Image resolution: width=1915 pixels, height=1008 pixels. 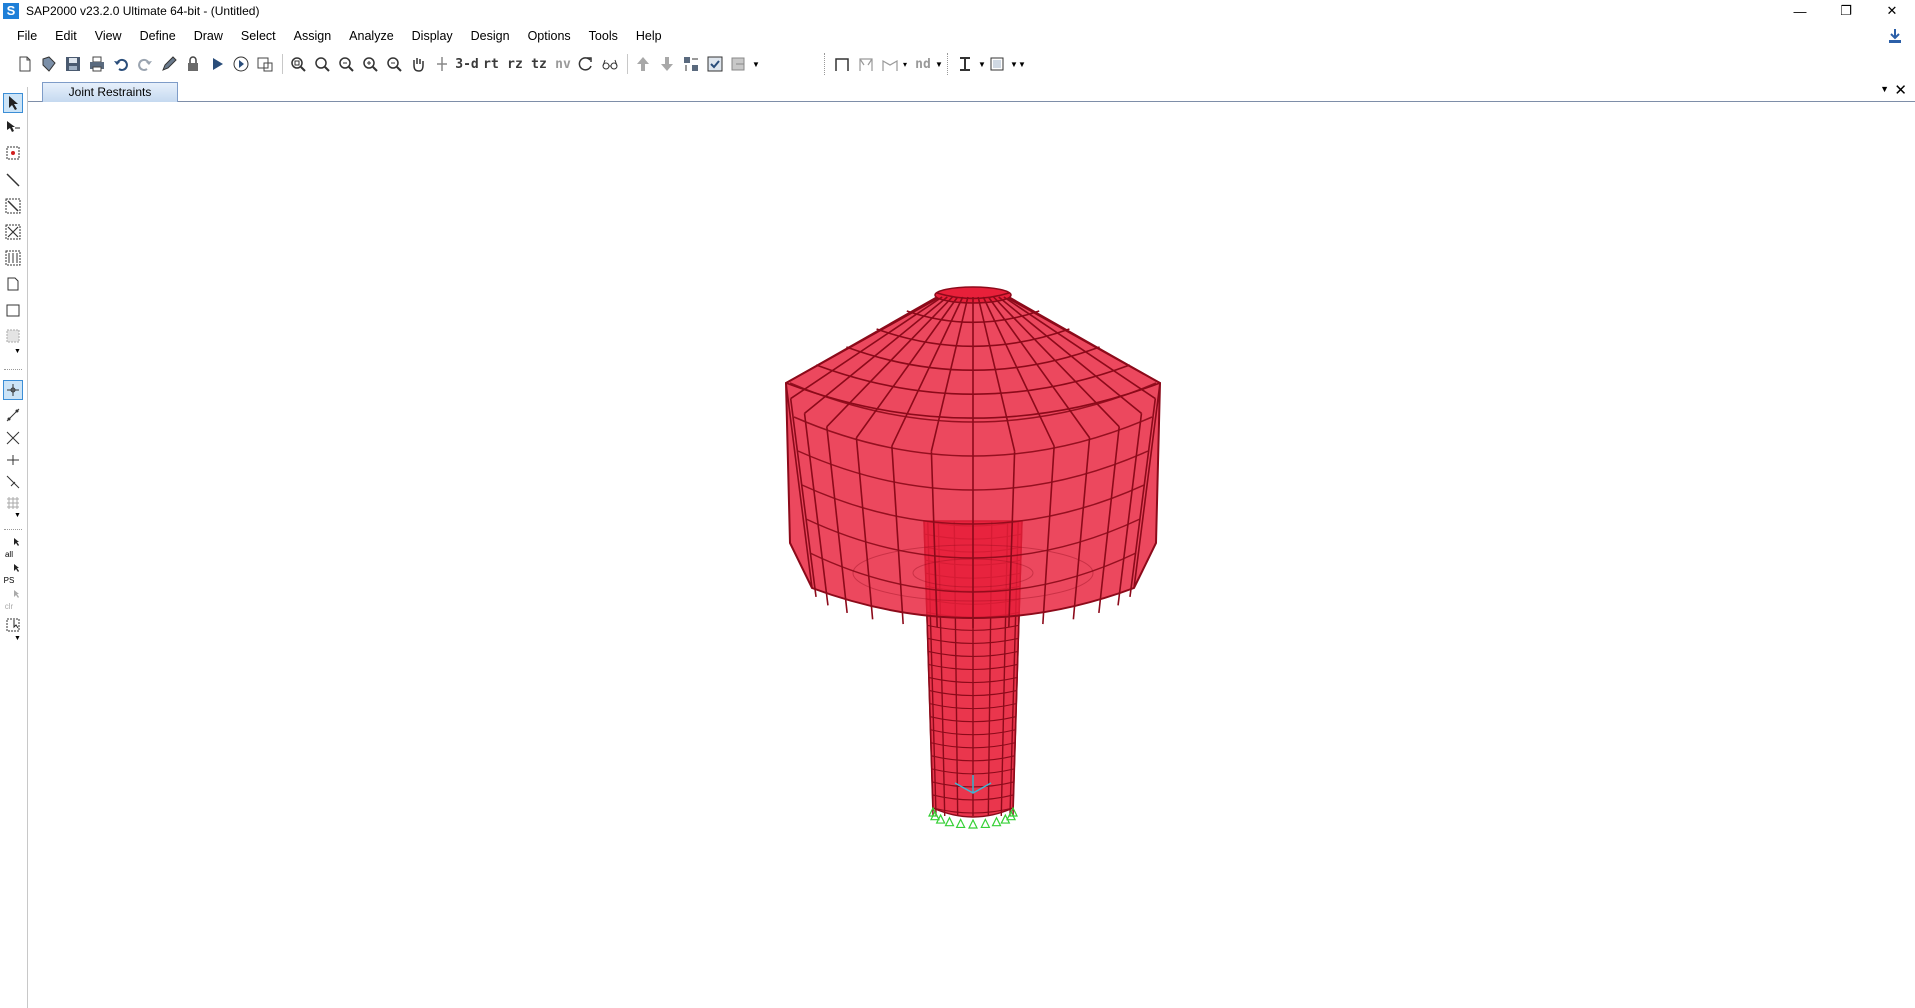 I want to click on snap-to-perpendicular-tool, so click(x=13, y=460).